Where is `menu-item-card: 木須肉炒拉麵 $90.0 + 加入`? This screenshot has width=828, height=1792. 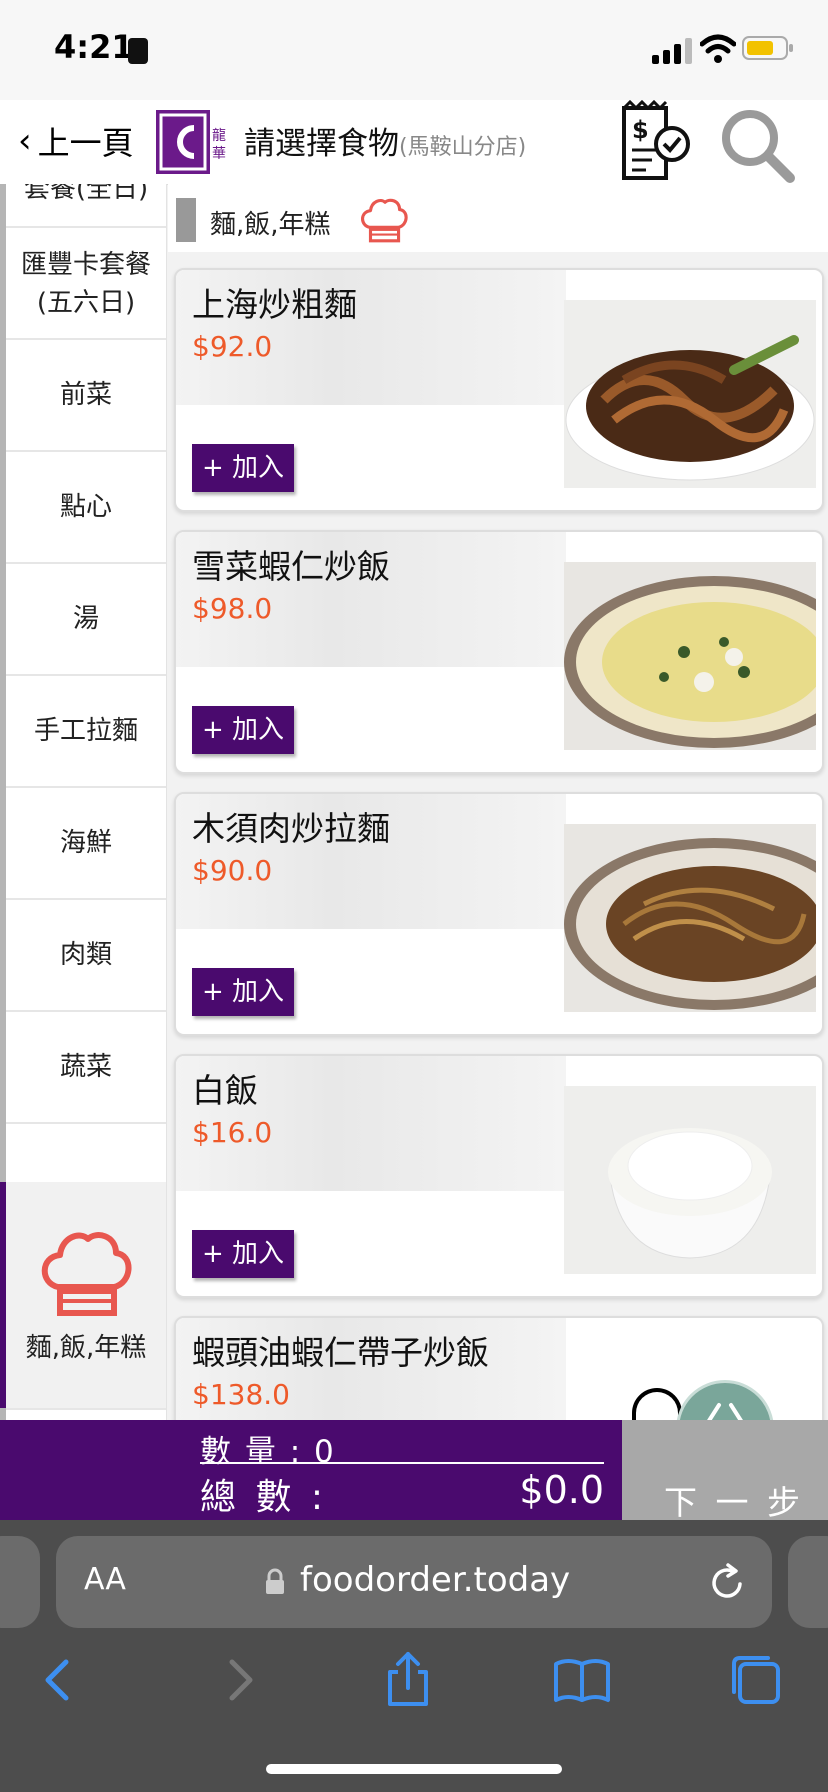
menu-item-card: 木須肉炒拉麵 $90.0 + 加入 is located at coordinates (499, 914).